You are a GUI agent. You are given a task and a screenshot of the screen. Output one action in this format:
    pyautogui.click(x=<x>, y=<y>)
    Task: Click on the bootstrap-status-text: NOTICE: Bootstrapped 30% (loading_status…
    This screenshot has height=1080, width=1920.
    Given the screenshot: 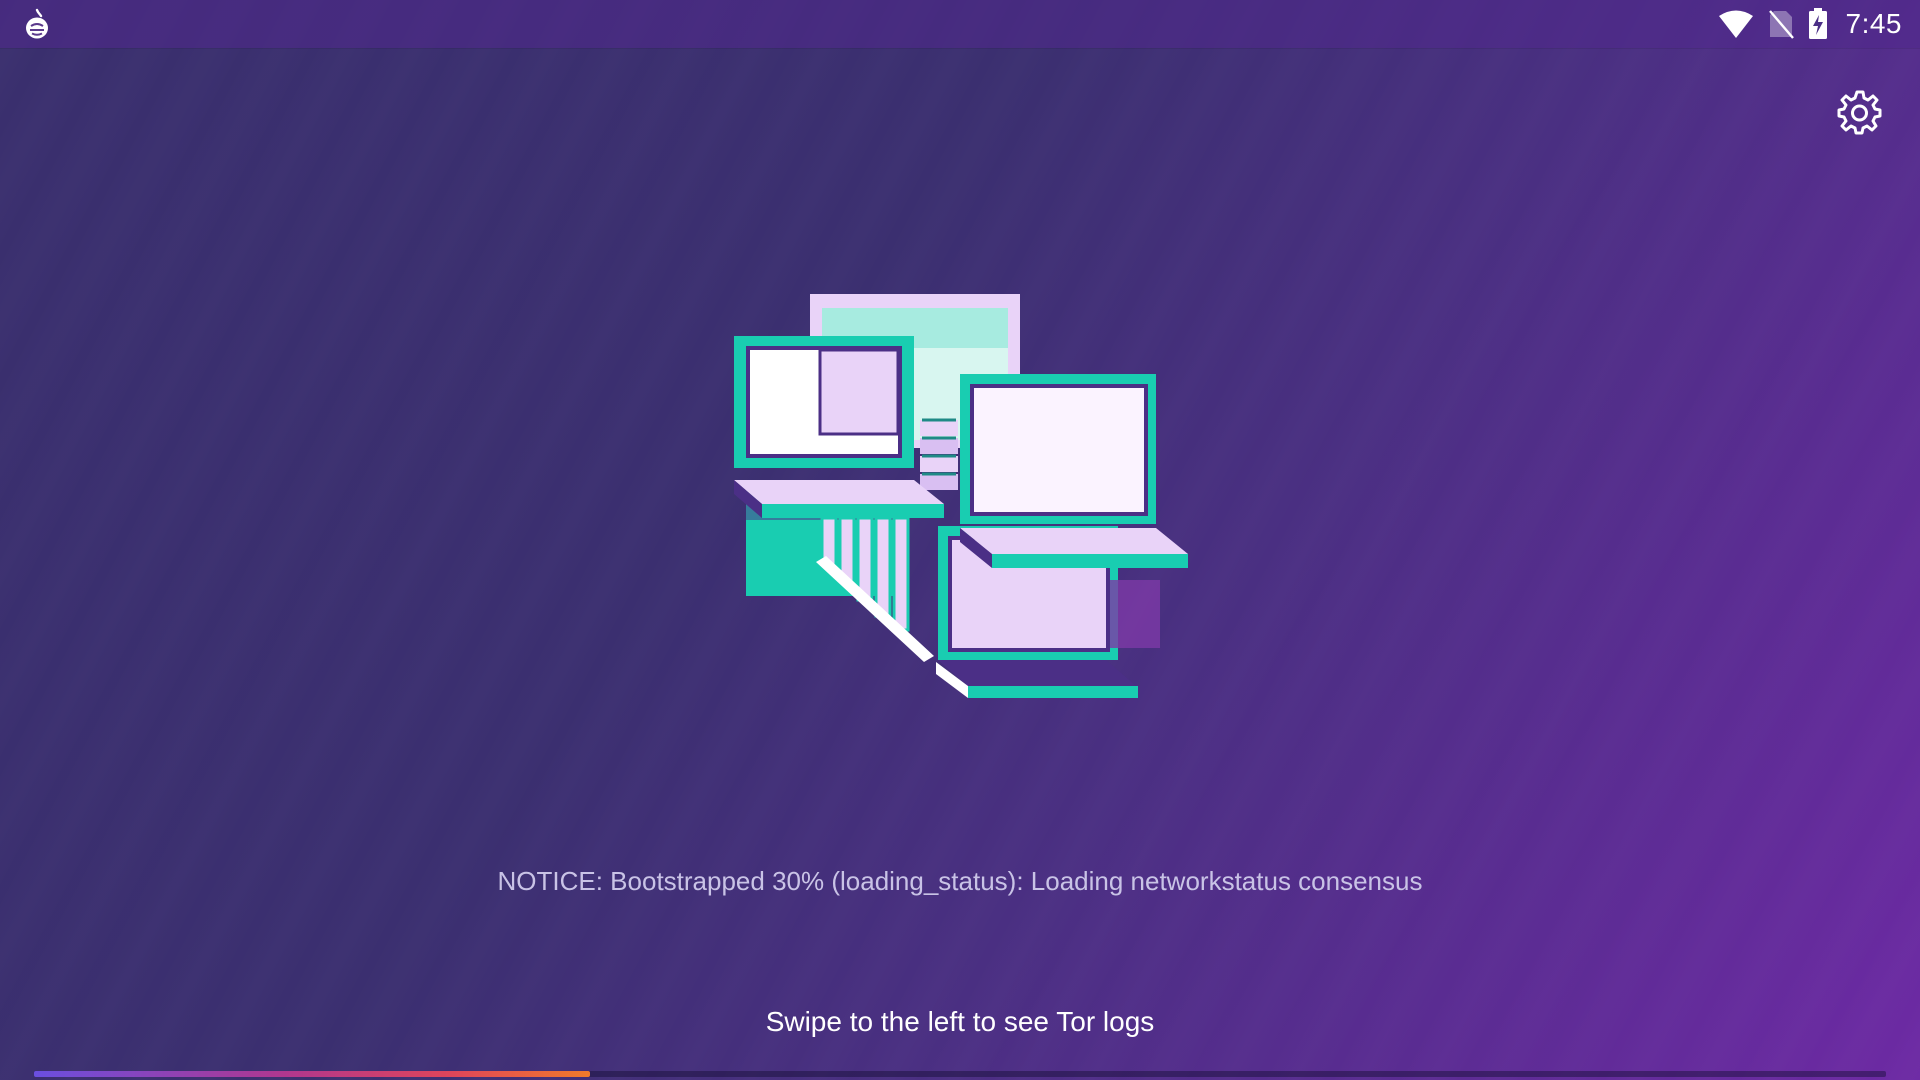 What is the action you would take?
    pyautogui.click(x=960, y=881)
    